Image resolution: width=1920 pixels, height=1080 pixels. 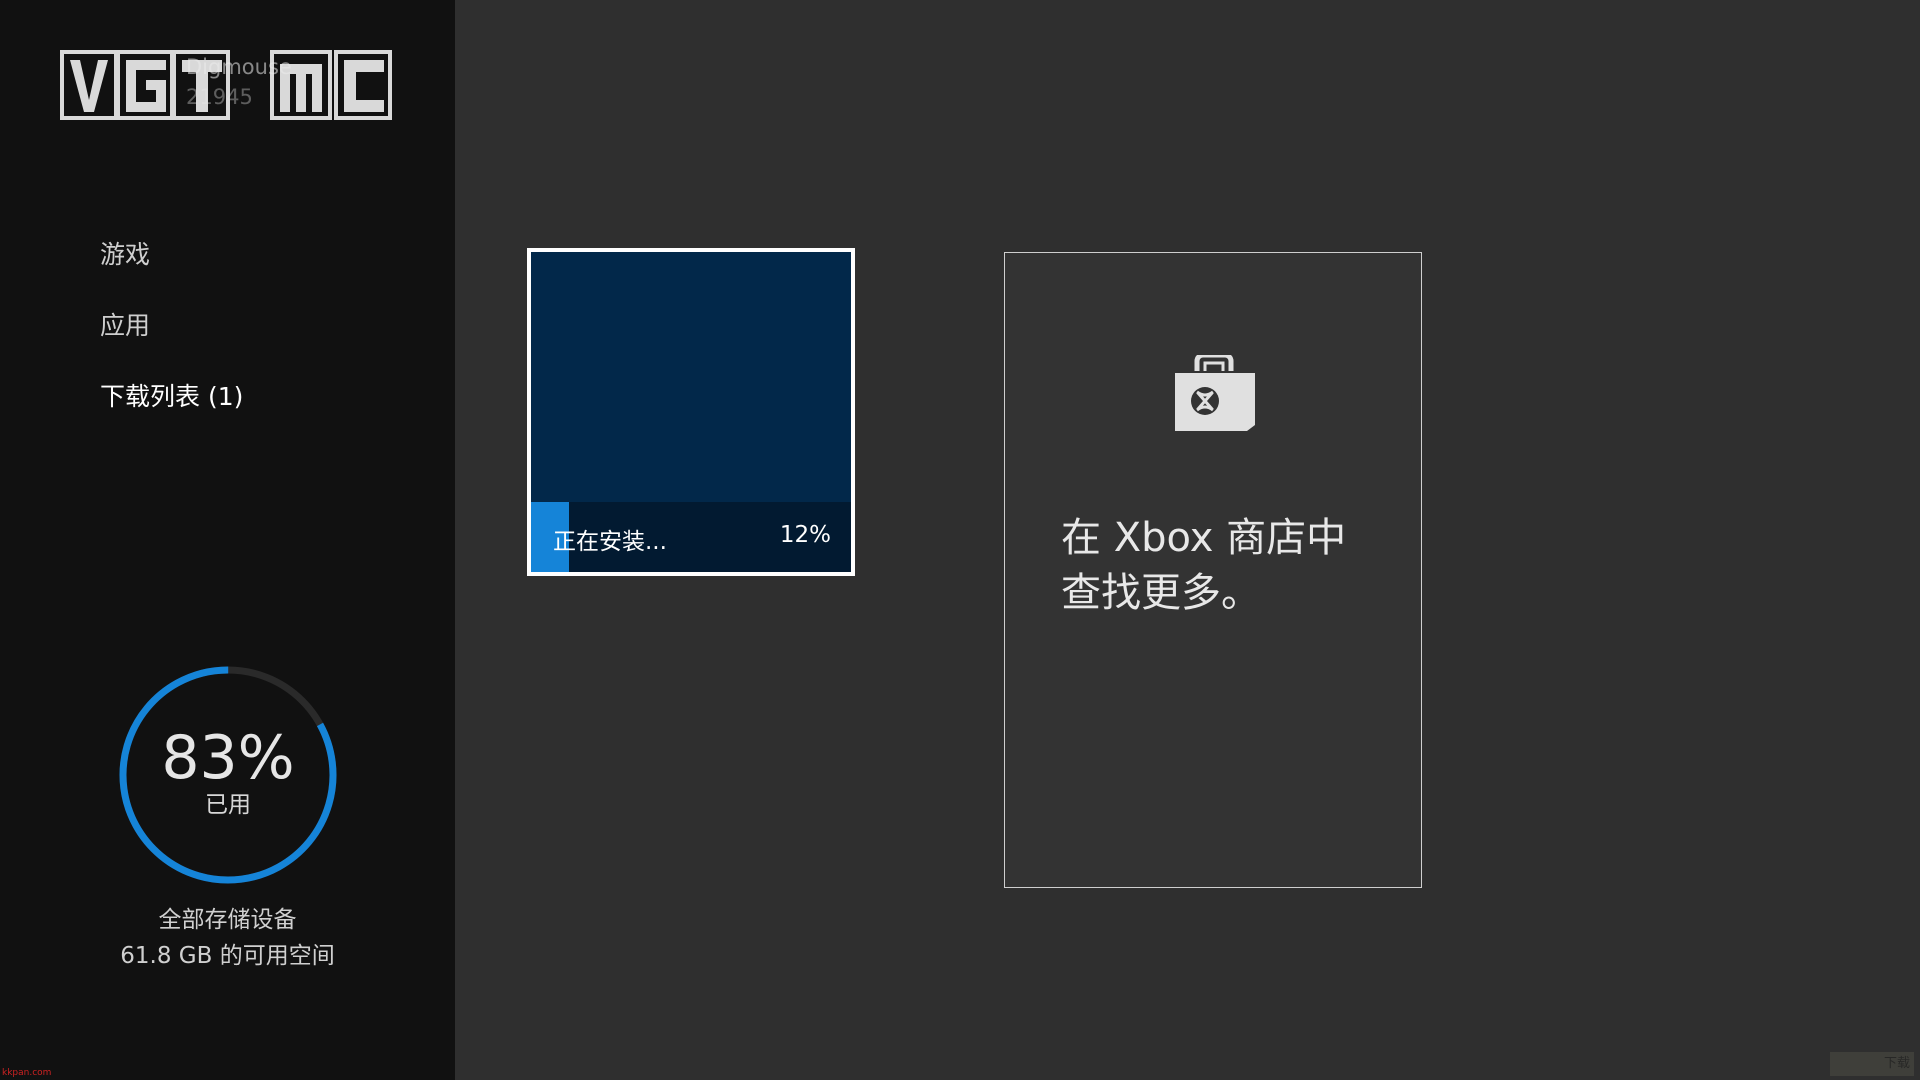 I want to click on sidebar-item-apps: 应用, so click(x=171, y=338).